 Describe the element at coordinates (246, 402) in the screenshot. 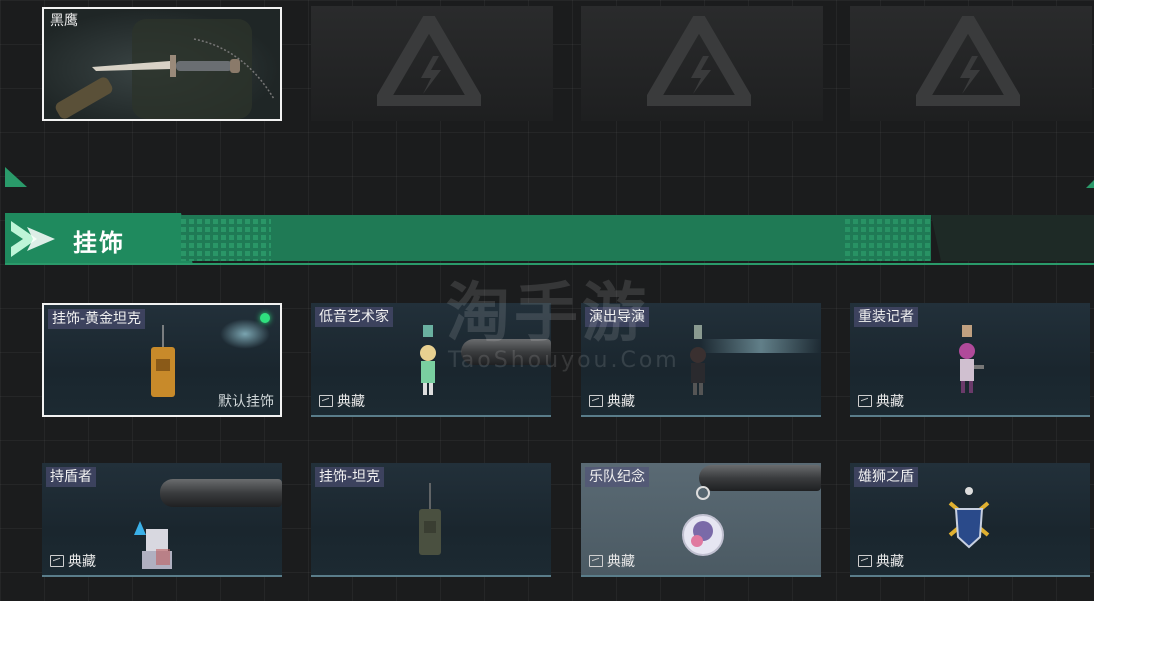

I see `default-accessory-label: 默认挂饰` at that location.